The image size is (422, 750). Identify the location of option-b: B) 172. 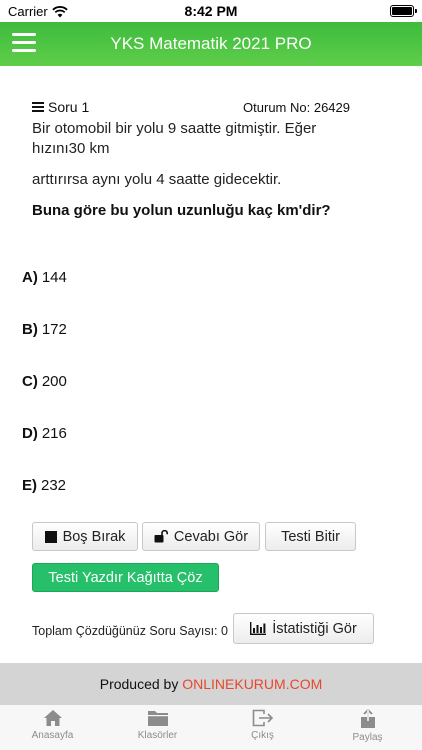
(44, 329).